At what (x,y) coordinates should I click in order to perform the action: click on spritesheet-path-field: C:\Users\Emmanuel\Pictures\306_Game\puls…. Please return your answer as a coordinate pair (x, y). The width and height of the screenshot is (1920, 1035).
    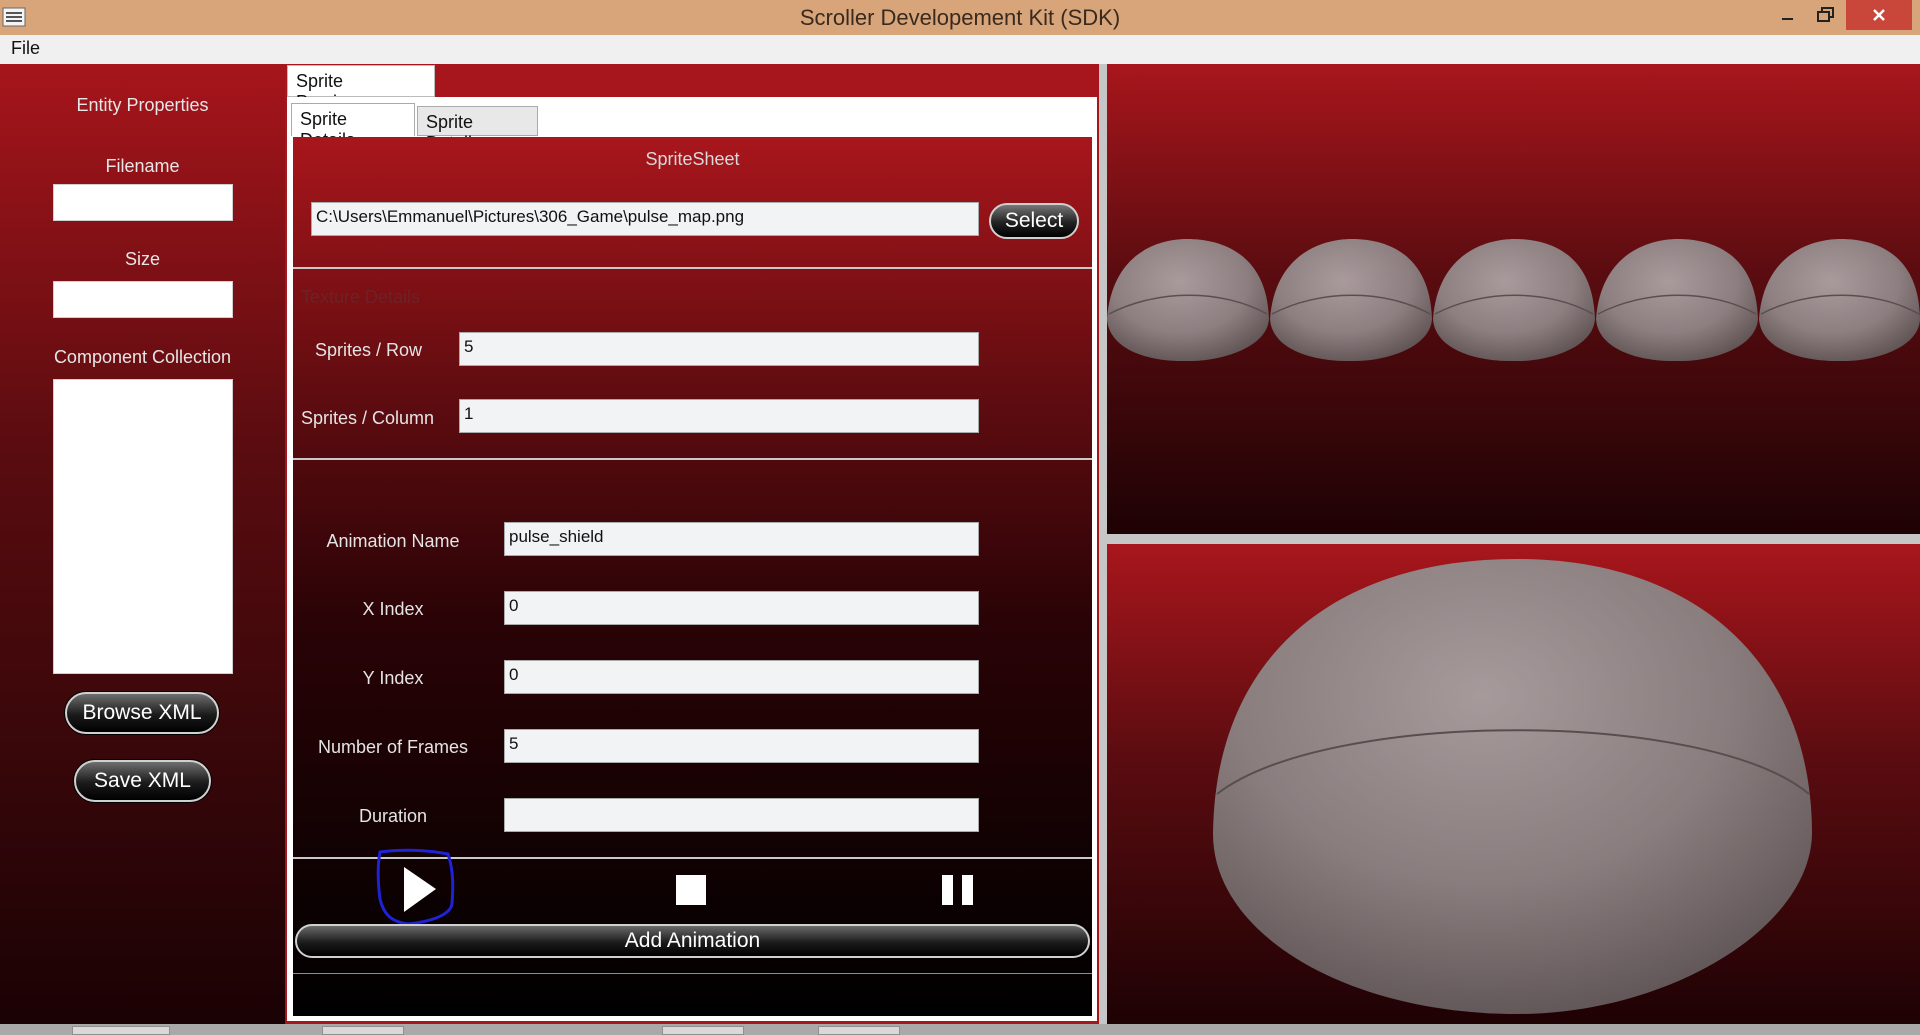
    Looking at the image, I should click on (645, 219).